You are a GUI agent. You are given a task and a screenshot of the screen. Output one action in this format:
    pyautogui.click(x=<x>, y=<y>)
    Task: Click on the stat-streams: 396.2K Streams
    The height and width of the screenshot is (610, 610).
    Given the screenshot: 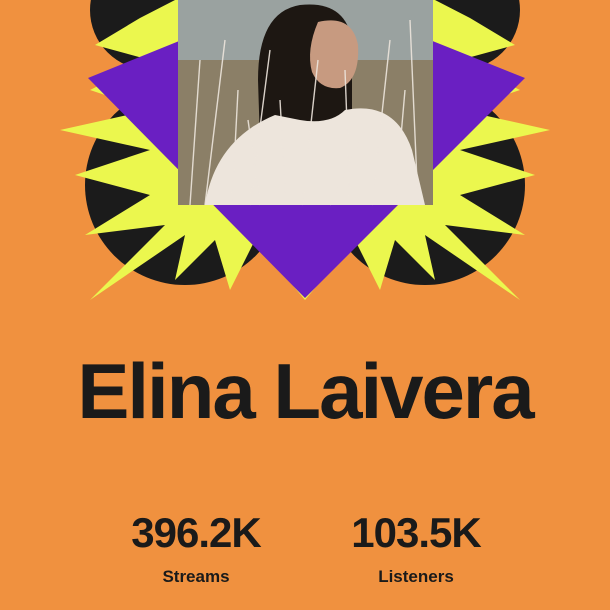 What is the action you would take?
    pyautogui.click(x=196, y=547)
    